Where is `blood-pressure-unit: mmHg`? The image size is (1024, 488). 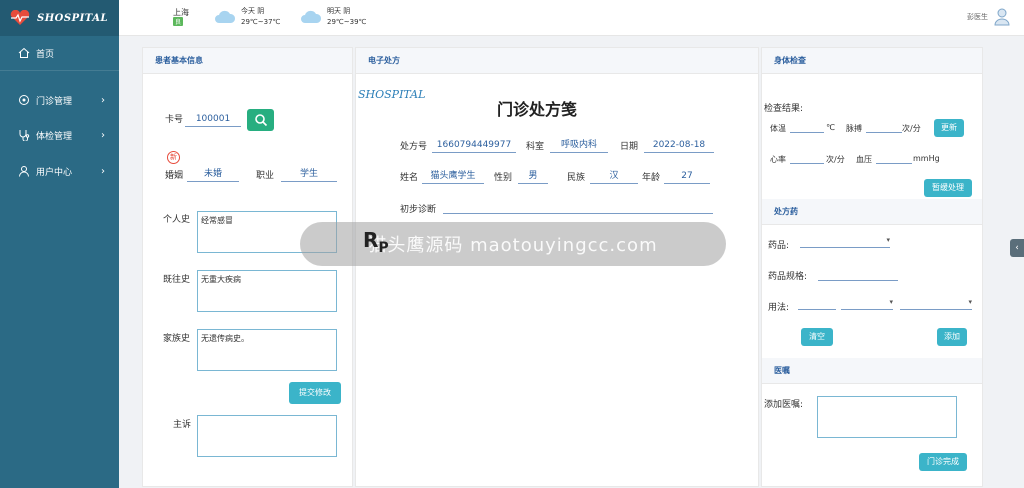
blood-pressure-unit: mmHg is located at coordinates (926, 158).